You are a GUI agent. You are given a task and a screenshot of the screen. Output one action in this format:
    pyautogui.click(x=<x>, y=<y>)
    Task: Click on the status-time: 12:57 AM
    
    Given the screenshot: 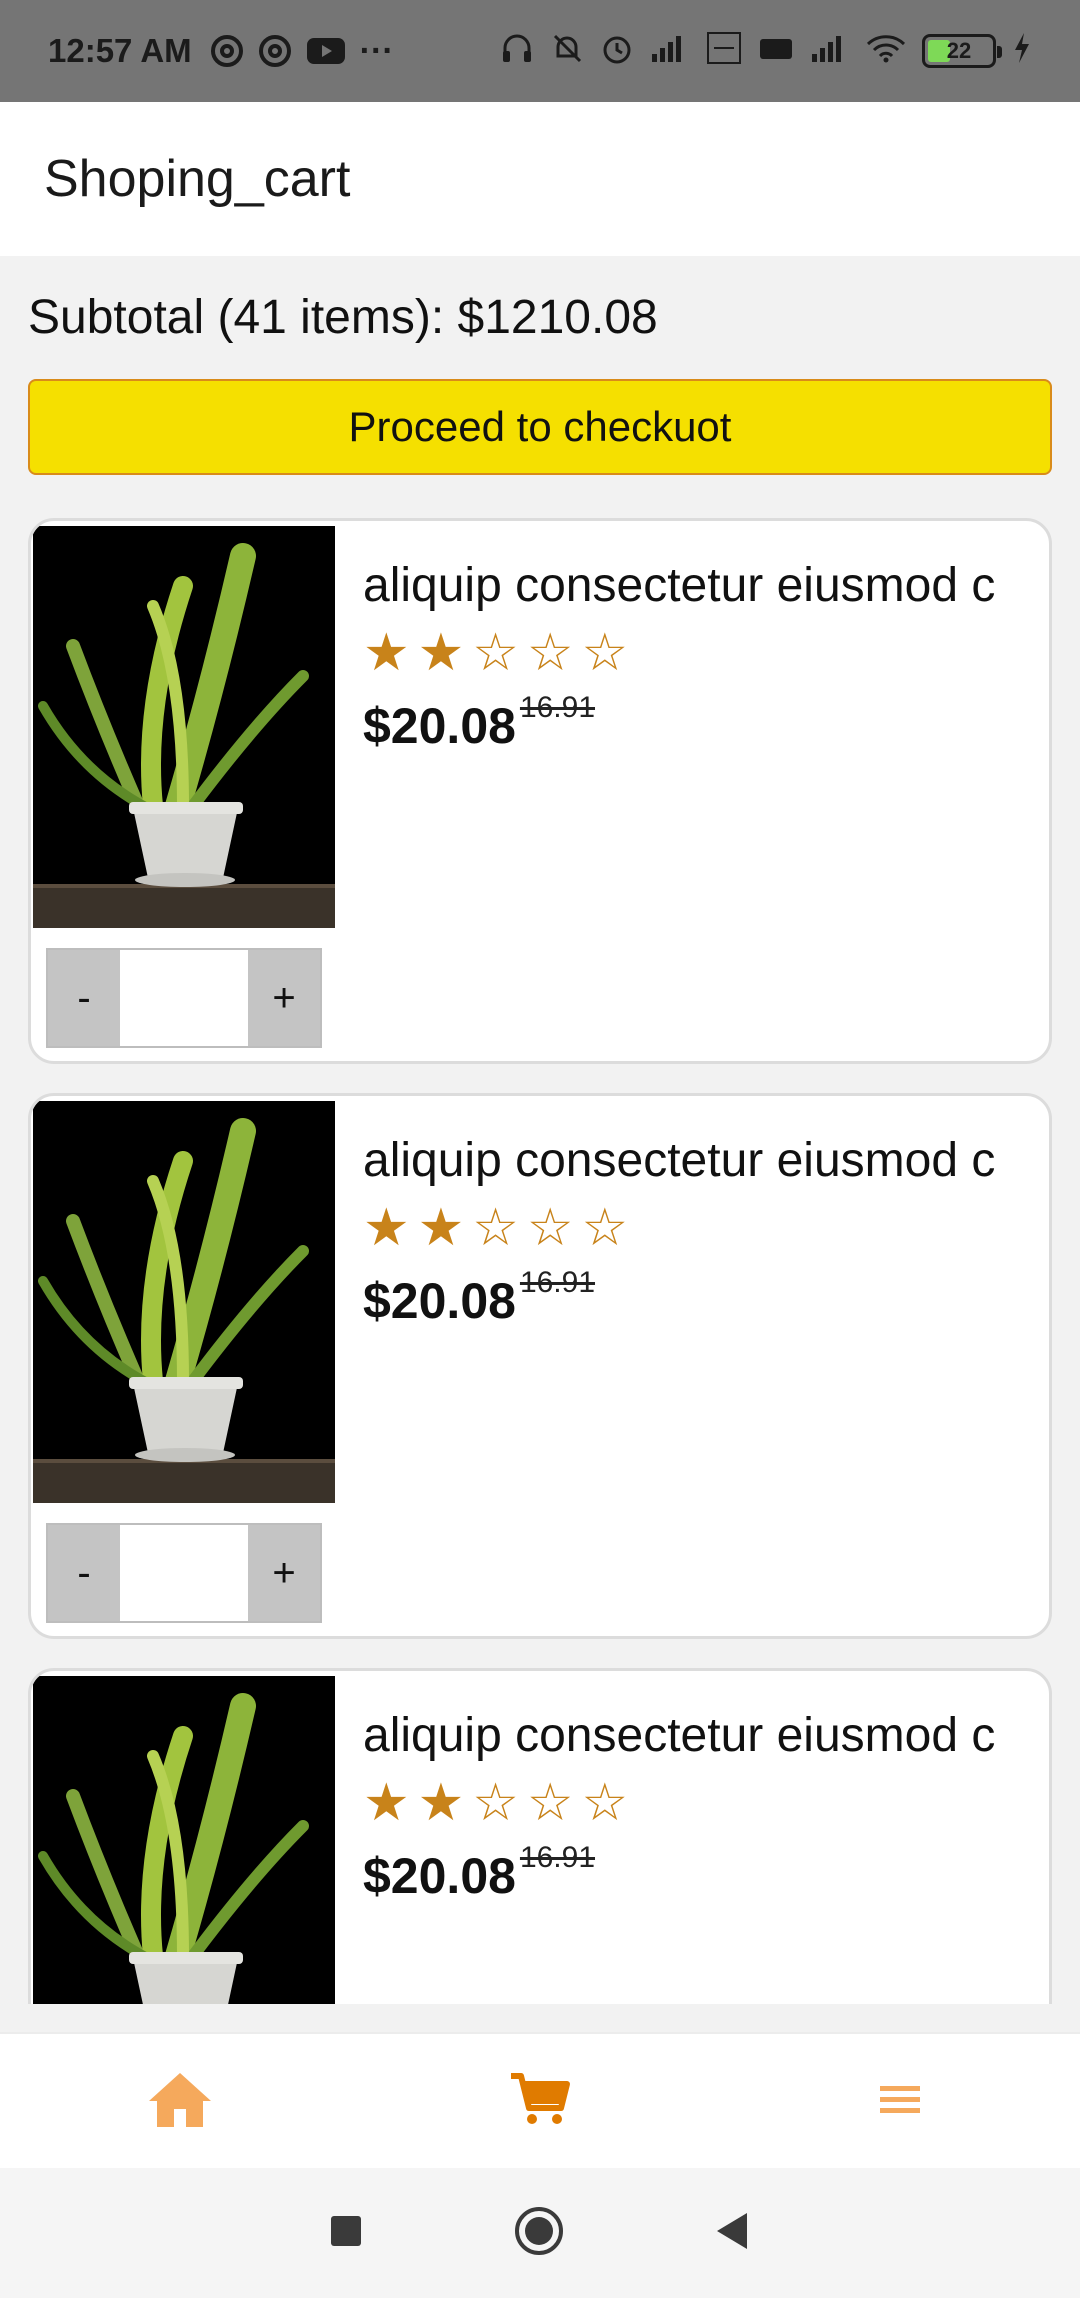 What is the action you would take?
    pyautogui.click(x=120, y=50)
    